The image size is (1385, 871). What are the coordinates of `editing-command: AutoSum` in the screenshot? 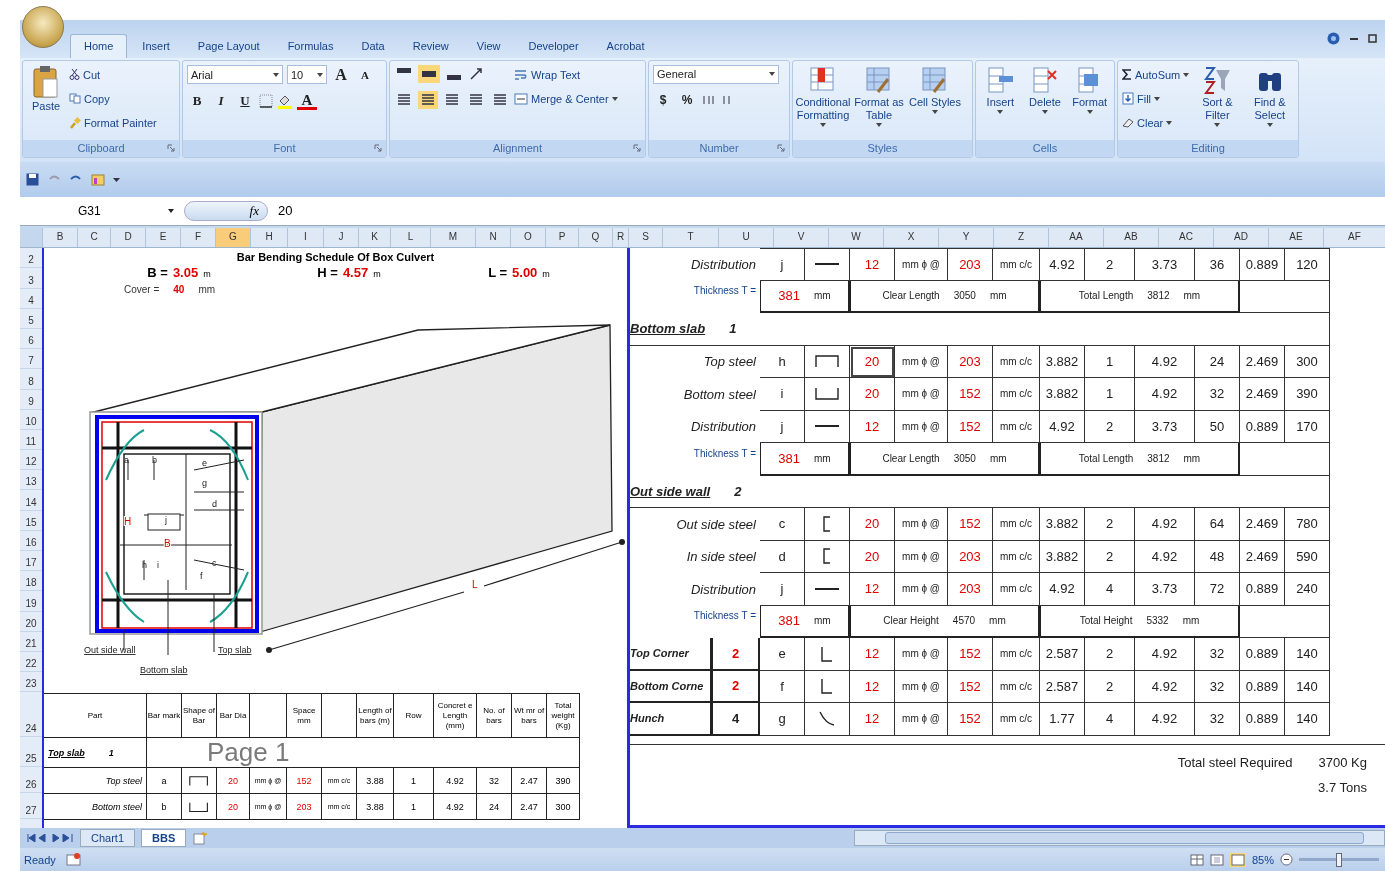 It's located at (1156, 74).